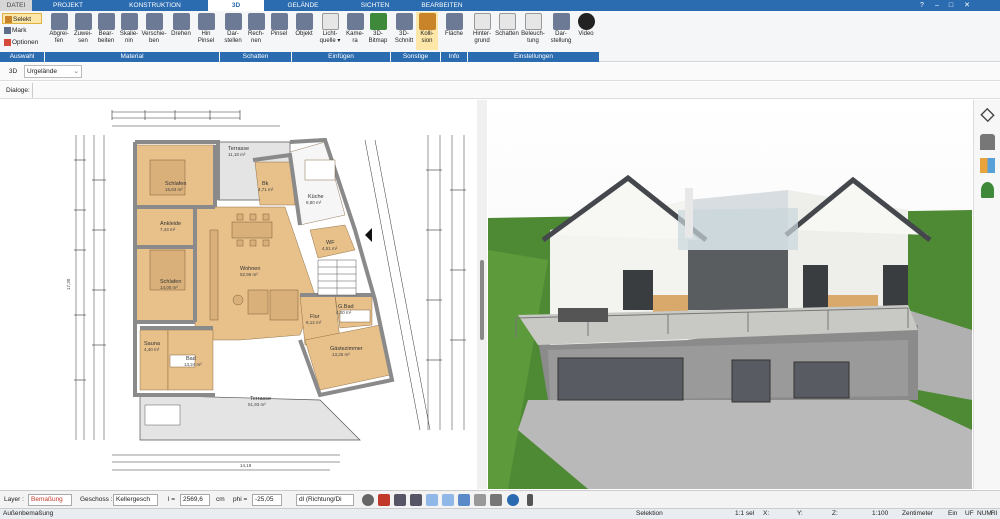  I want to click on skalieren-button: Skalie-nin, so click(129, 28).